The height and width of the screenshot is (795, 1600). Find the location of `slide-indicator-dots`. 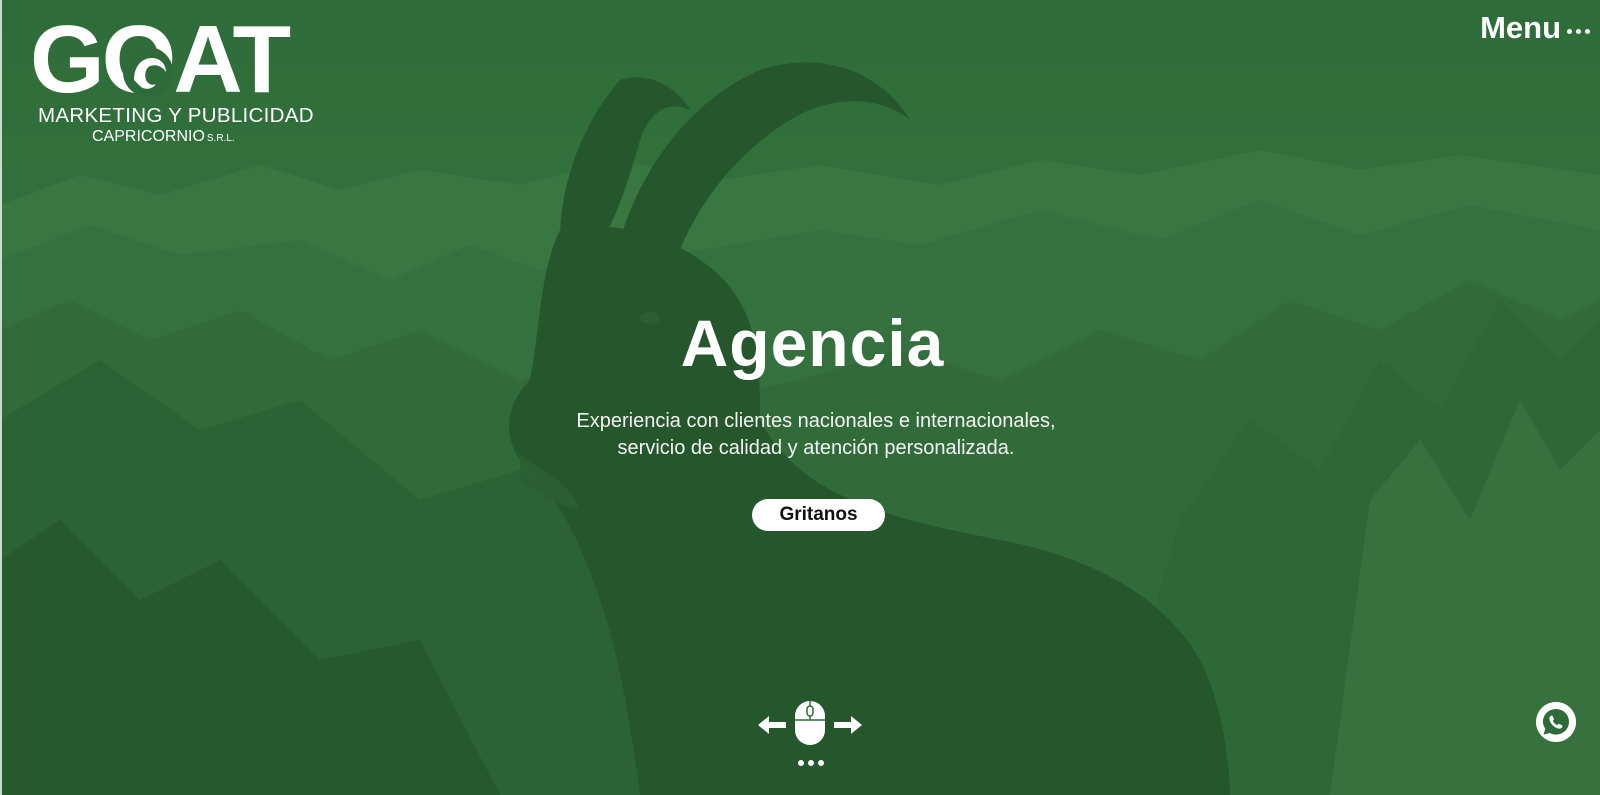

slide-indicator-dots is located at coordinates (811, 763).